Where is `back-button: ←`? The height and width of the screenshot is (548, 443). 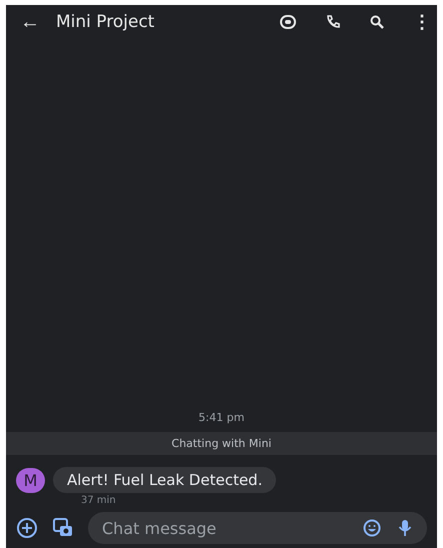
back-button: ← is located at coordinates (30, 22).